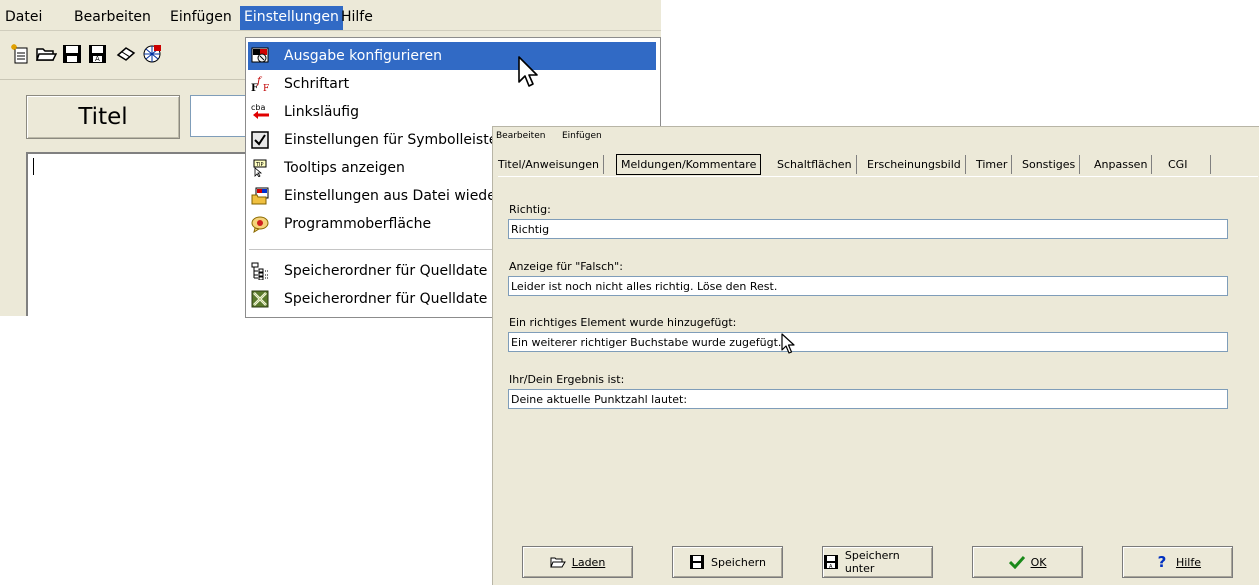 The width and height of the screenshot is (1259, 585). Describe the element at coordinates (266, 88) in the screenshot. I see `svg-text: F` at that location.